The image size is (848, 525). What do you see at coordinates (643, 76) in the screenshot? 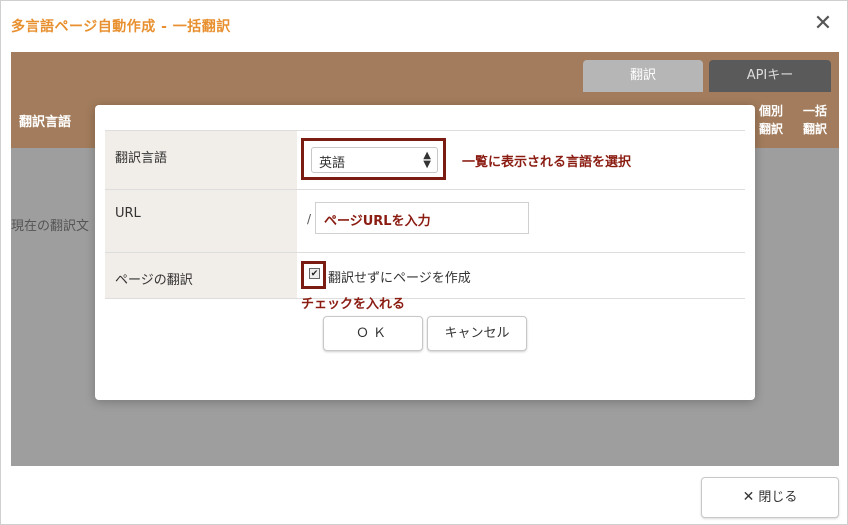
I see `tab-translate: 翻訳` at bounding box center [643, 76].